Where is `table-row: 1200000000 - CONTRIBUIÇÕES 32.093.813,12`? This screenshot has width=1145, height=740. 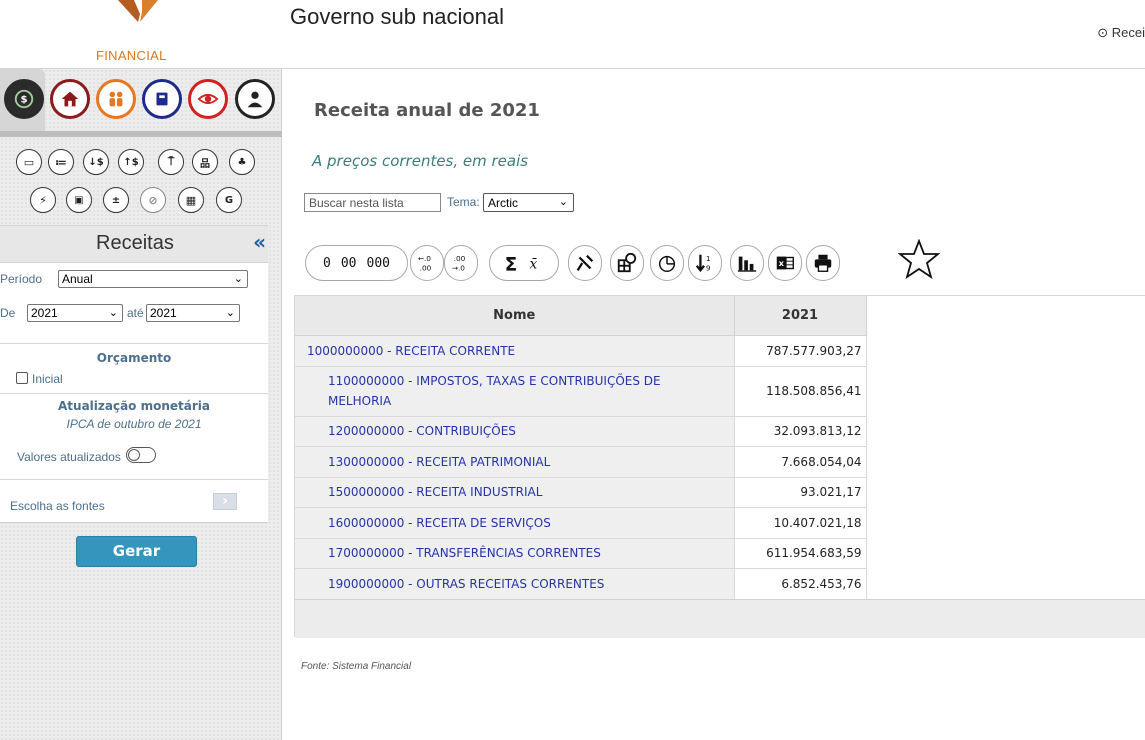
table-row: 1200000000 - CONTRIBUIÇÕES 32.093.813,12 is located at coordinates (581, 431).